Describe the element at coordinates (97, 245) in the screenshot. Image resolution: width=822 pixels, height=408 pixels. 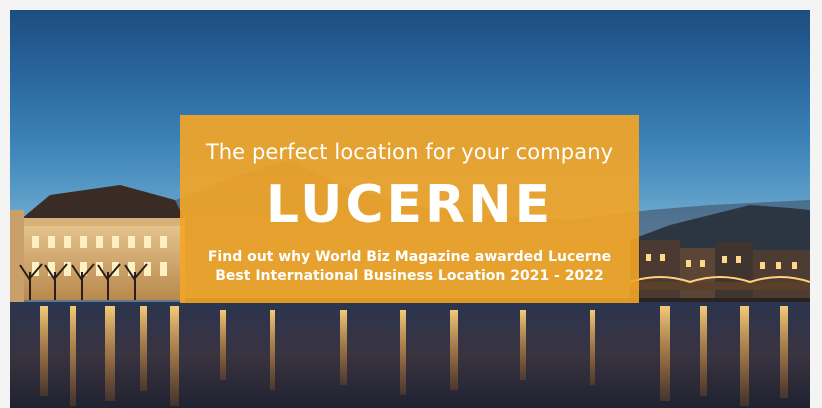
I see `theatre-building` at that location.